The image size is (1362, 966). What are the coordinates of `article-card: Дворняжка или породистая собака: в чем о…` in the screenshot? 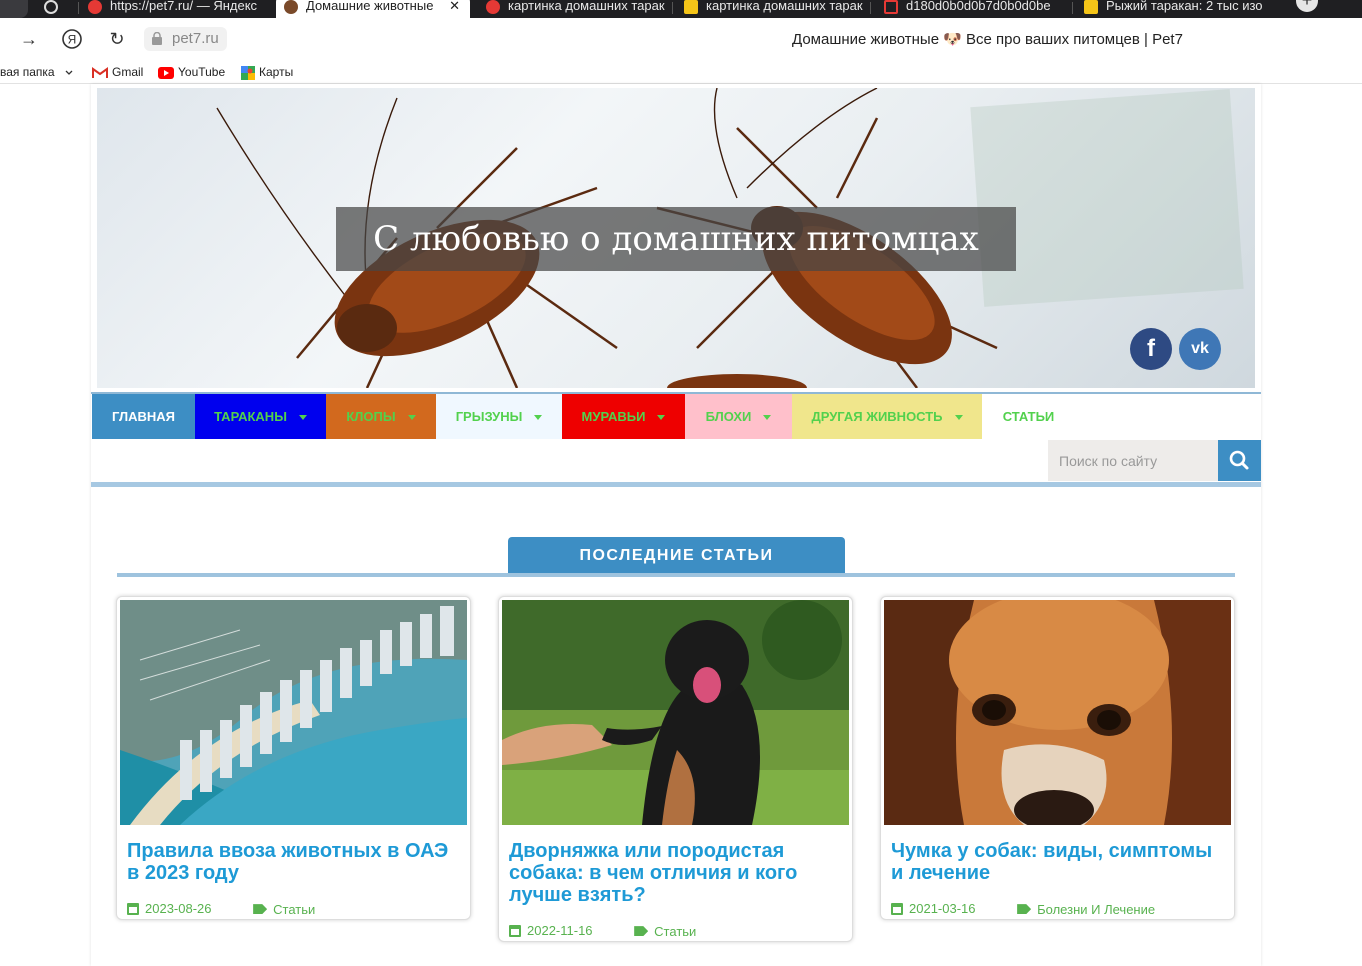 It's located at (675, 769).